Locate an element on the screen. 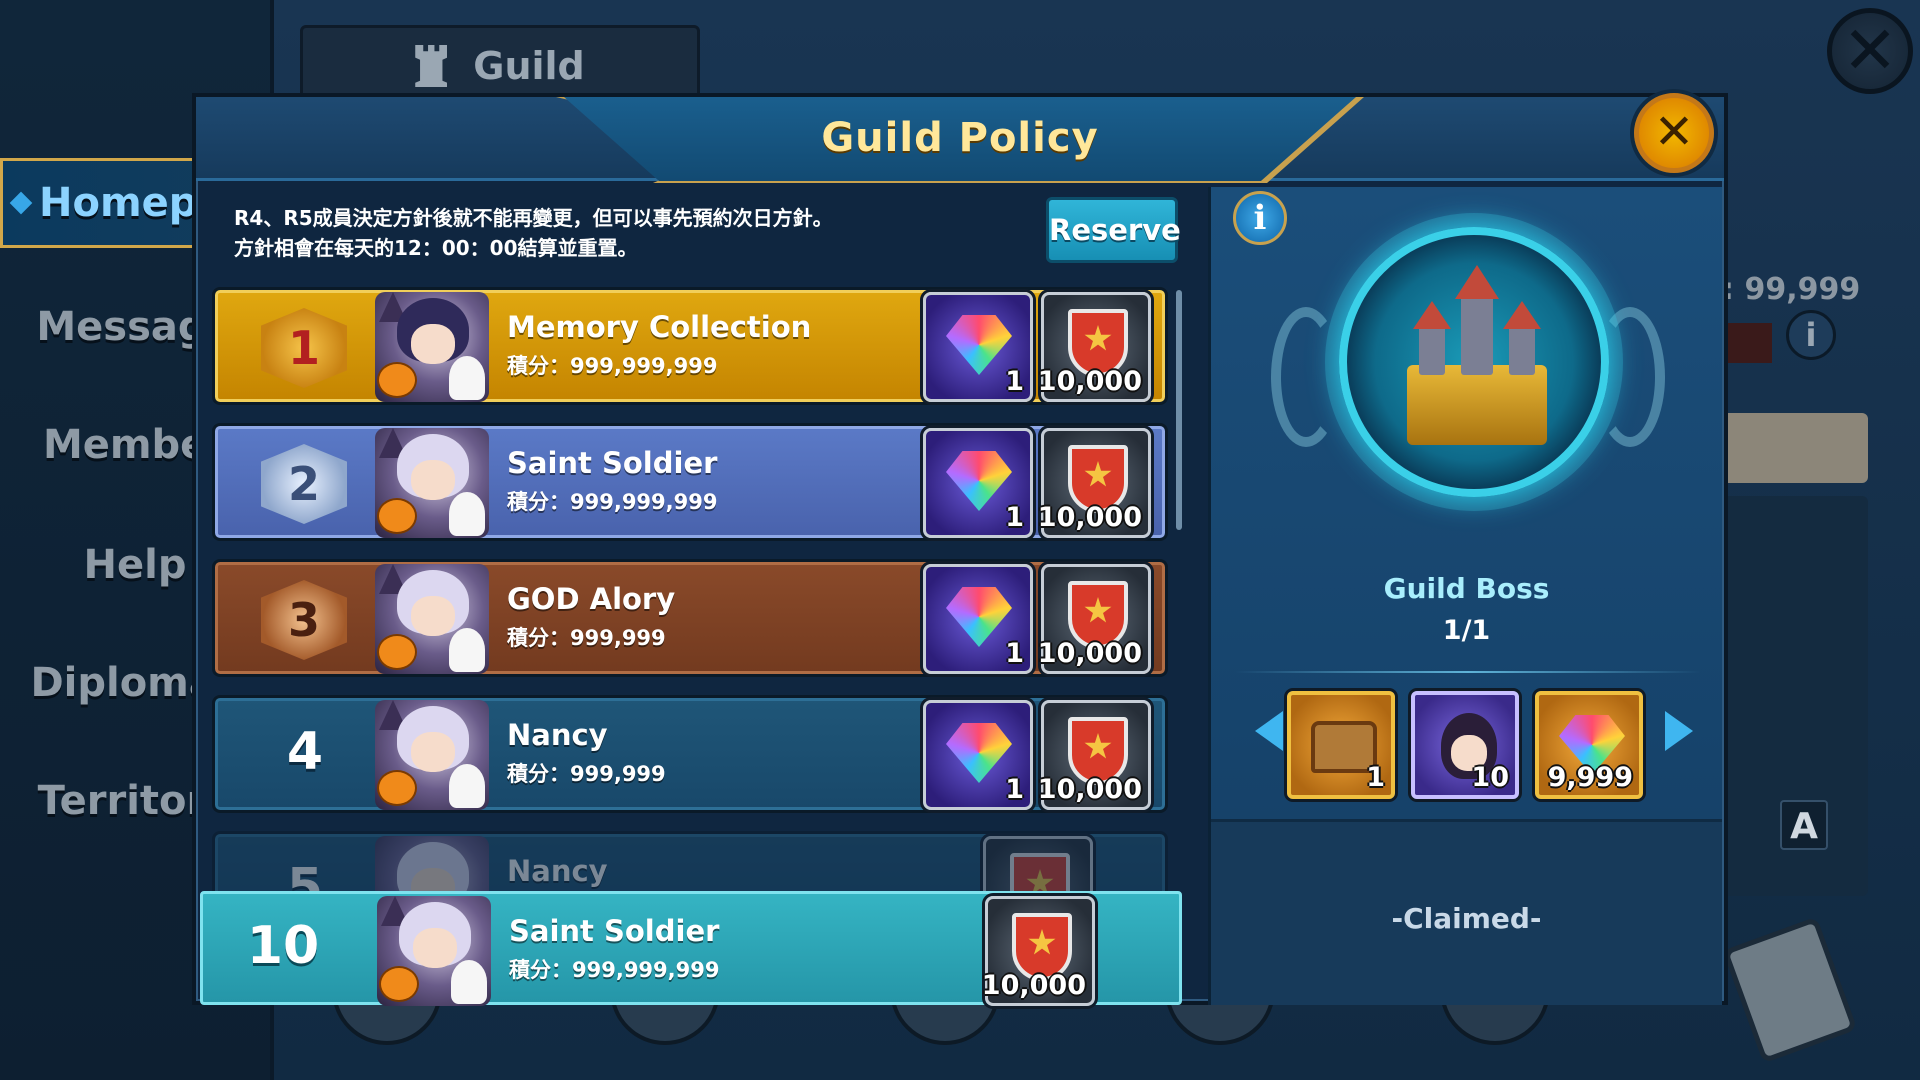 Image resolution: width=1920 pixels, height=1080 pixels. laurel-left-icon is located at coordinates (1306, 377).